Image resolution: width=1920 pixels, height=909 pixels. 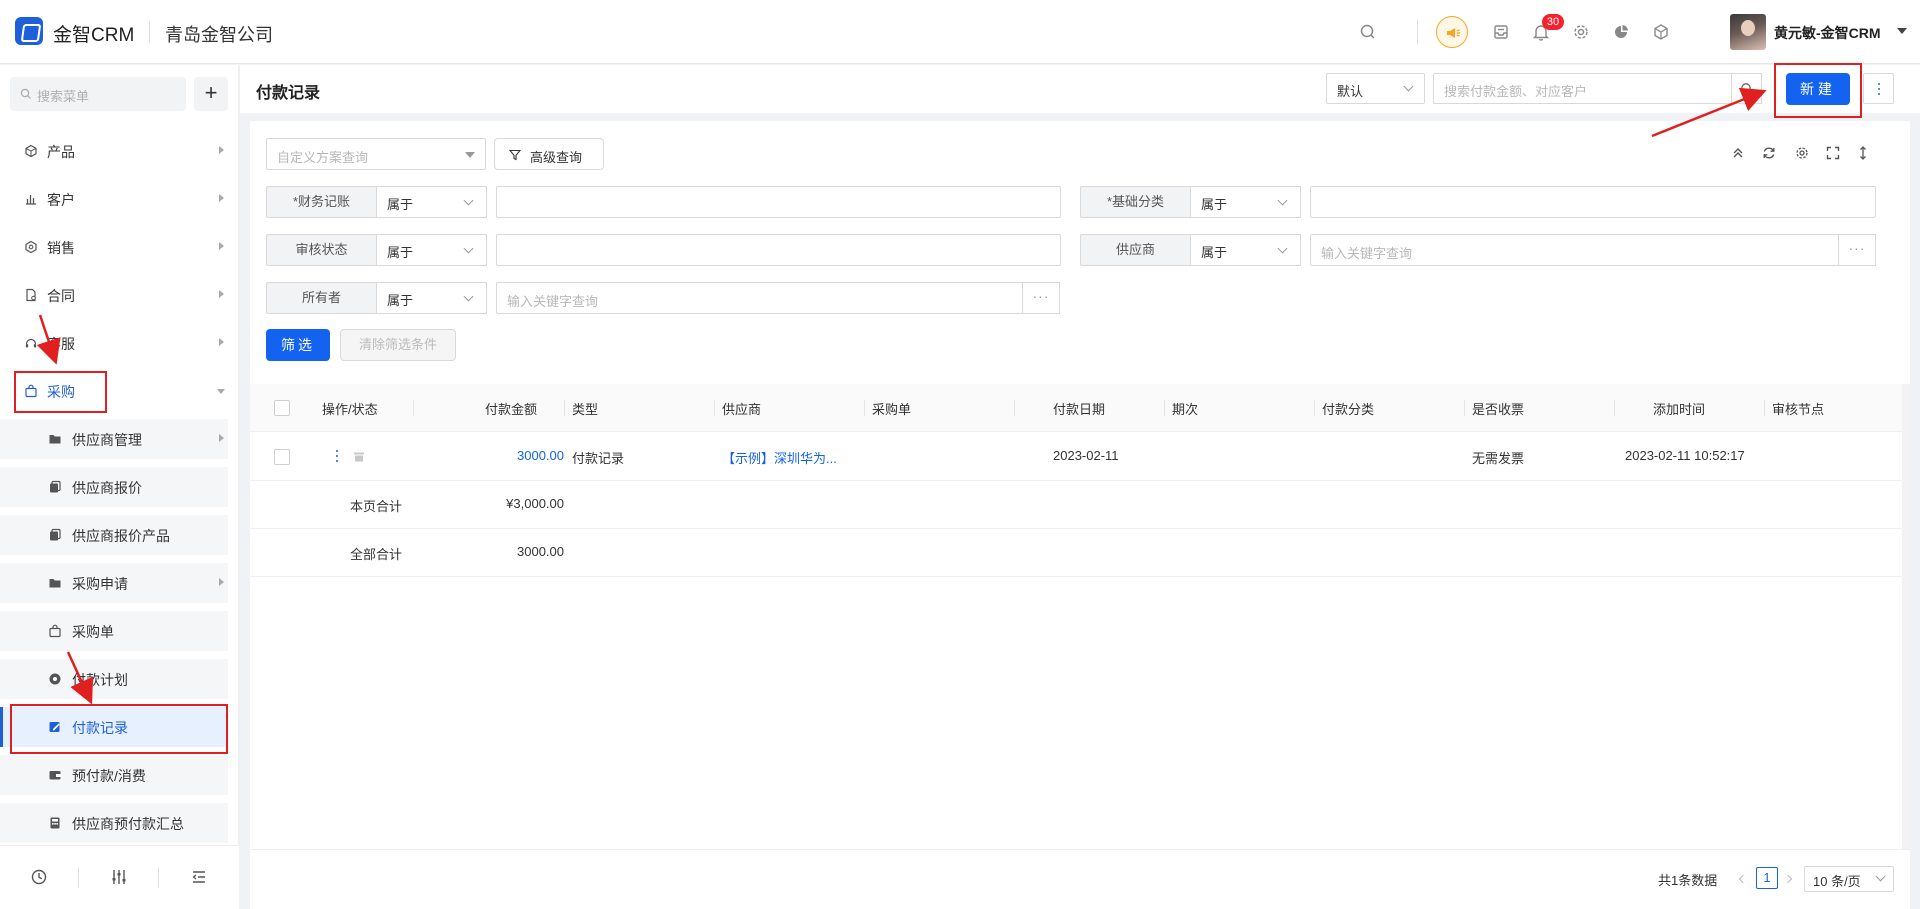 I want to click on clear-filter-button: 清除筛选条件, so click(x=398, y=345).